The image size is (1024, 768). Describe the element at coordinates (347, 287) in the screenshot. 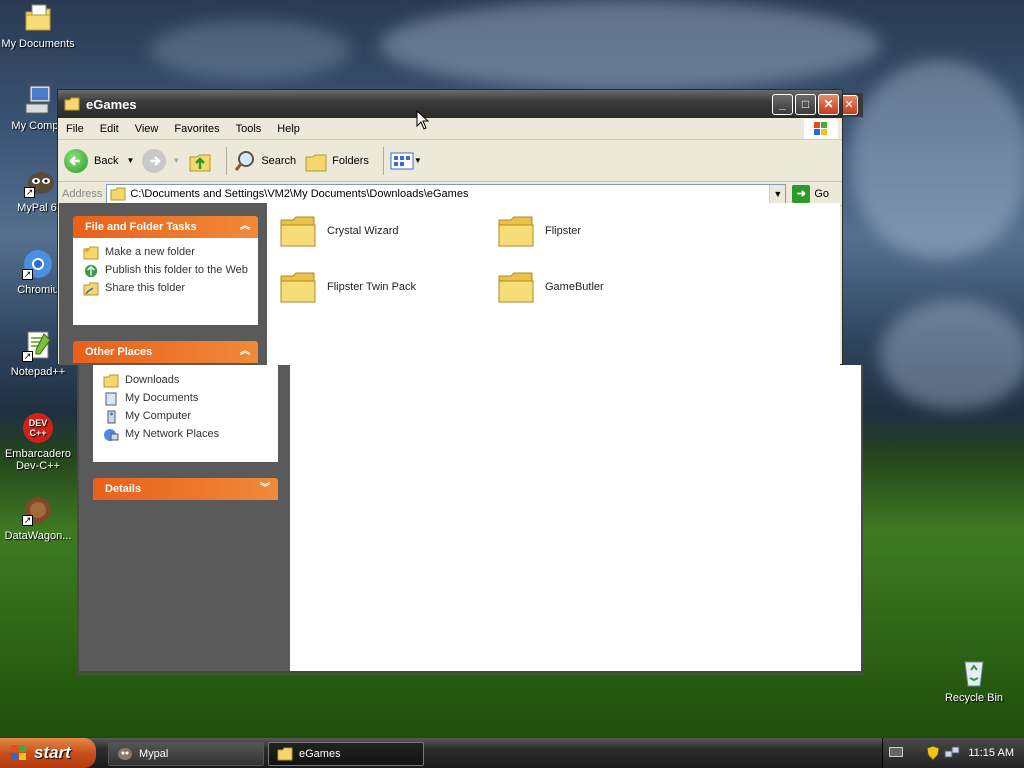

I see `folder-item: Flipster Twin Pack` at that location.